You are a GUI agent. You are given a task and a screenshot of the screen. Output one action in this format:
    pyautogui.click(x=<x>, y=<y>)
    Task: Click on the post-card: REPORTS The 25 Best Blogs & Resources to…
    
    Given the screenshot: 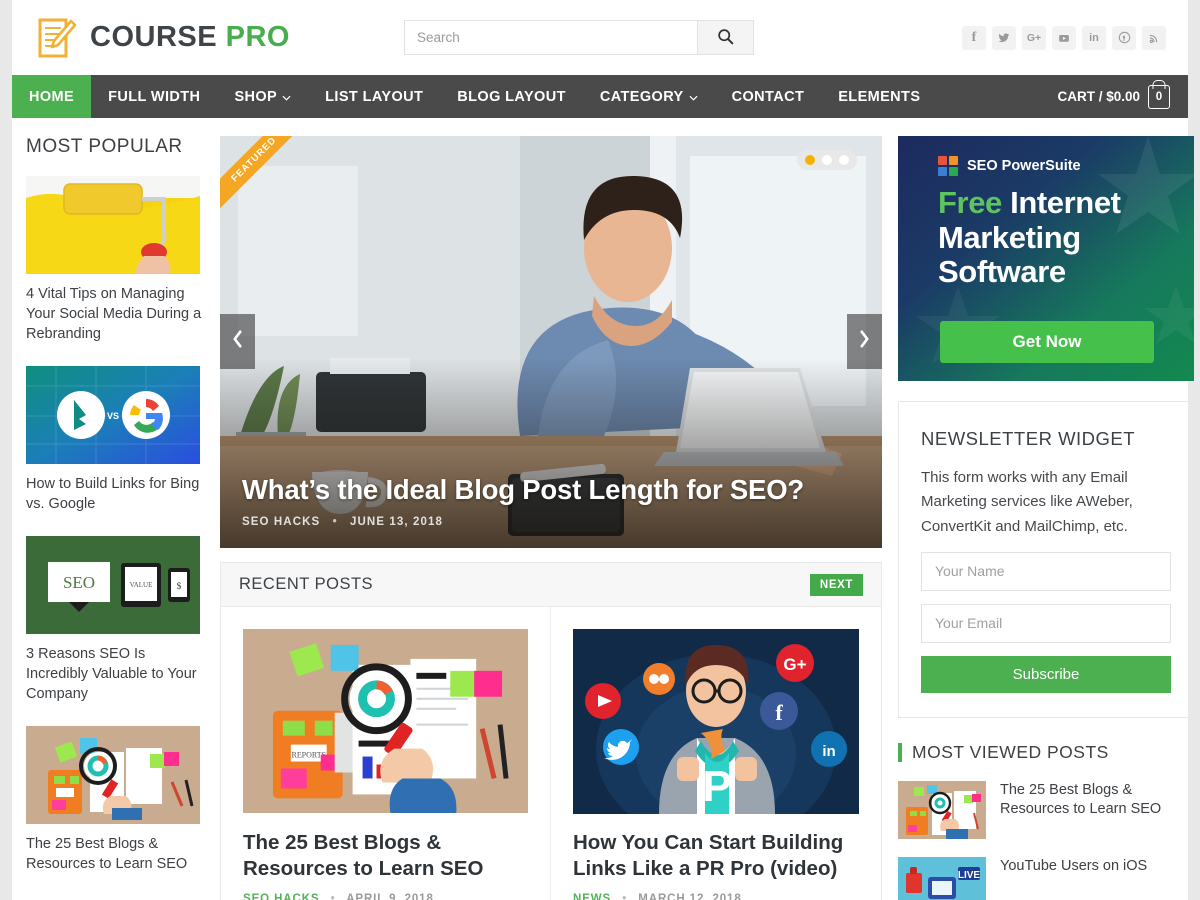 What is the action you would take?
    pyautogui.click(x=386, y=753)
    